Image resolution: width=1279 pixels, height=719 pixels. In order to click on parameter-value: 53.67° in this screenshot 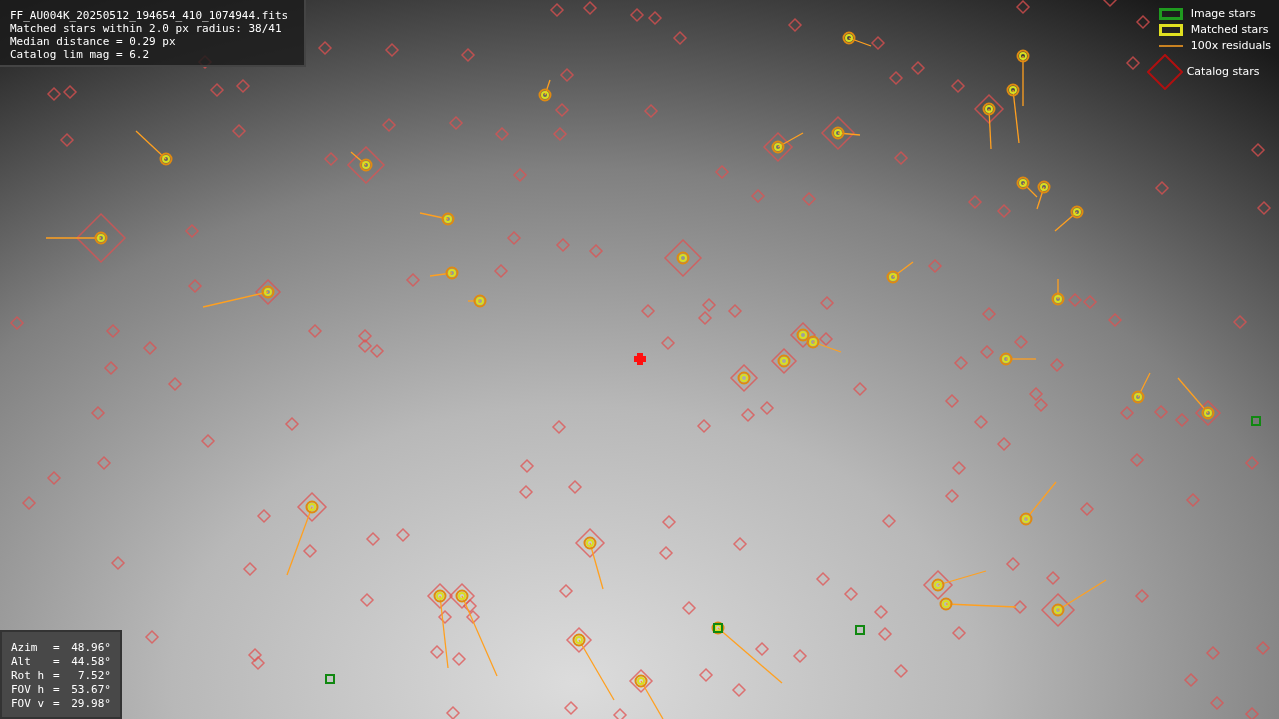, I will do `click(90, 690)`.